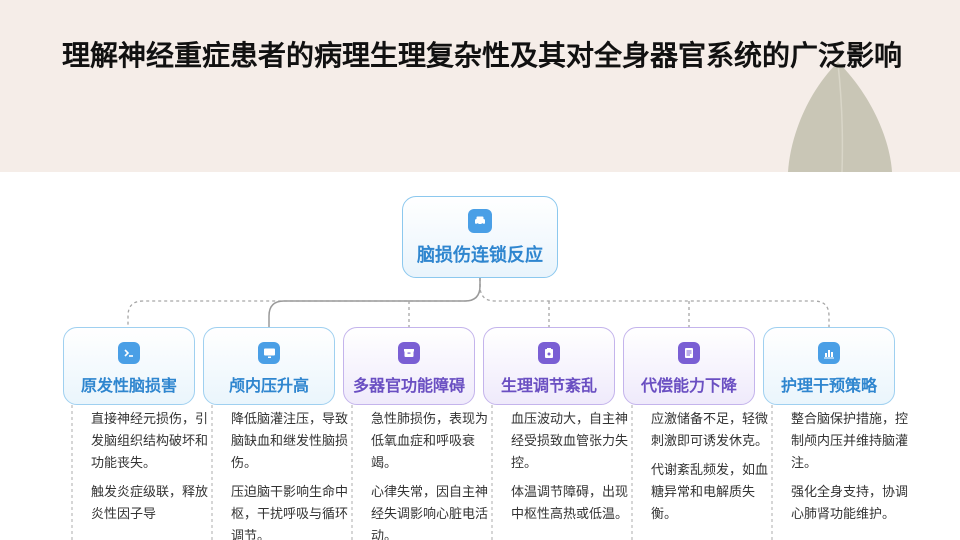 Image resolution: width=960 pixels, height=540 pixels. What do you see at coordinates (434, 474) in the screenshot?
I see `desc-multi-organ-dysfunction: 急性肺损伤，表现为低氧血症和呼吸衰竭。 心律失常，因自主神经失调影响心脏电活动。` at bounding box center [434, 474].